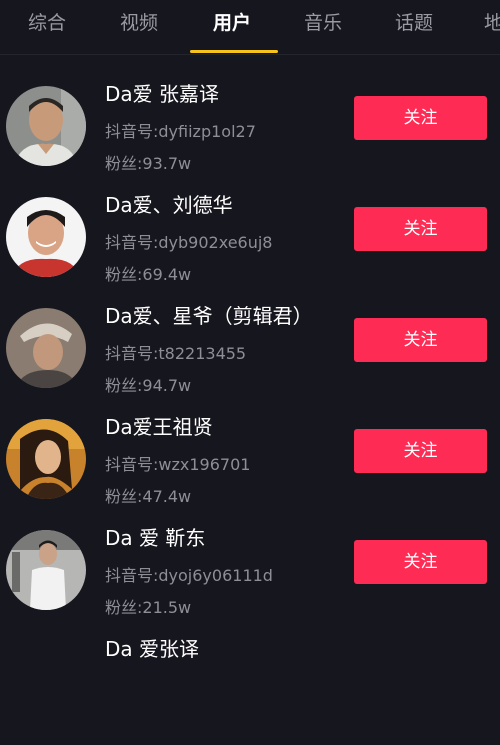  What do you see at coordinates (148, 274) in the screenshot?
I see `fan-count: 粉丝:69.4w` at bounding box center [148, 274].